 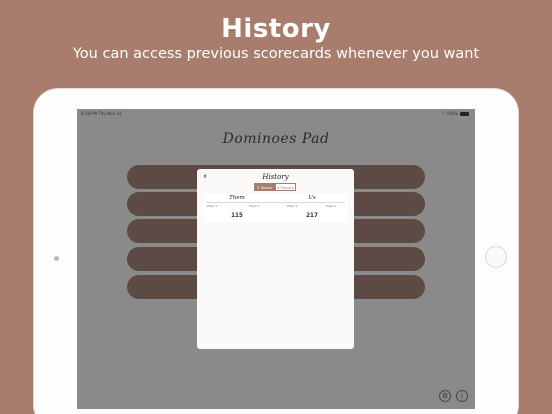 What do you see at coordinates (56, 258) in the screenshot?
I see `front-camera` at bounding box center [56, 258].